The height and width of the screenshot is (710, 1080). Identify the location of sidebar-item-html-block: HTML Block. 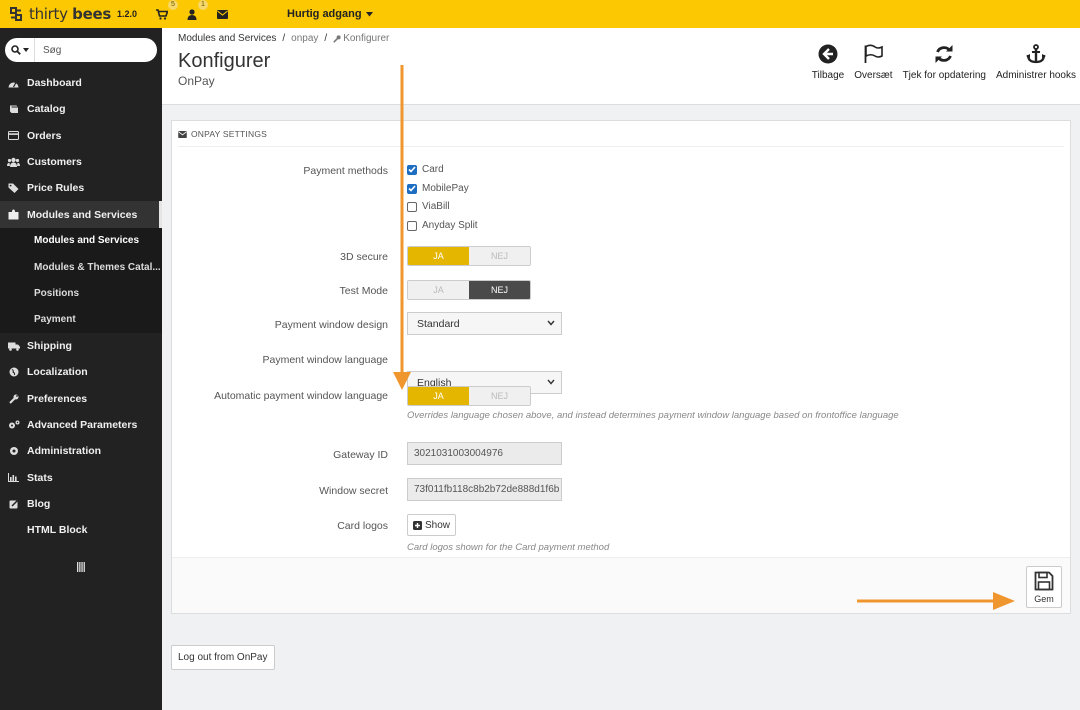
(81, 530).